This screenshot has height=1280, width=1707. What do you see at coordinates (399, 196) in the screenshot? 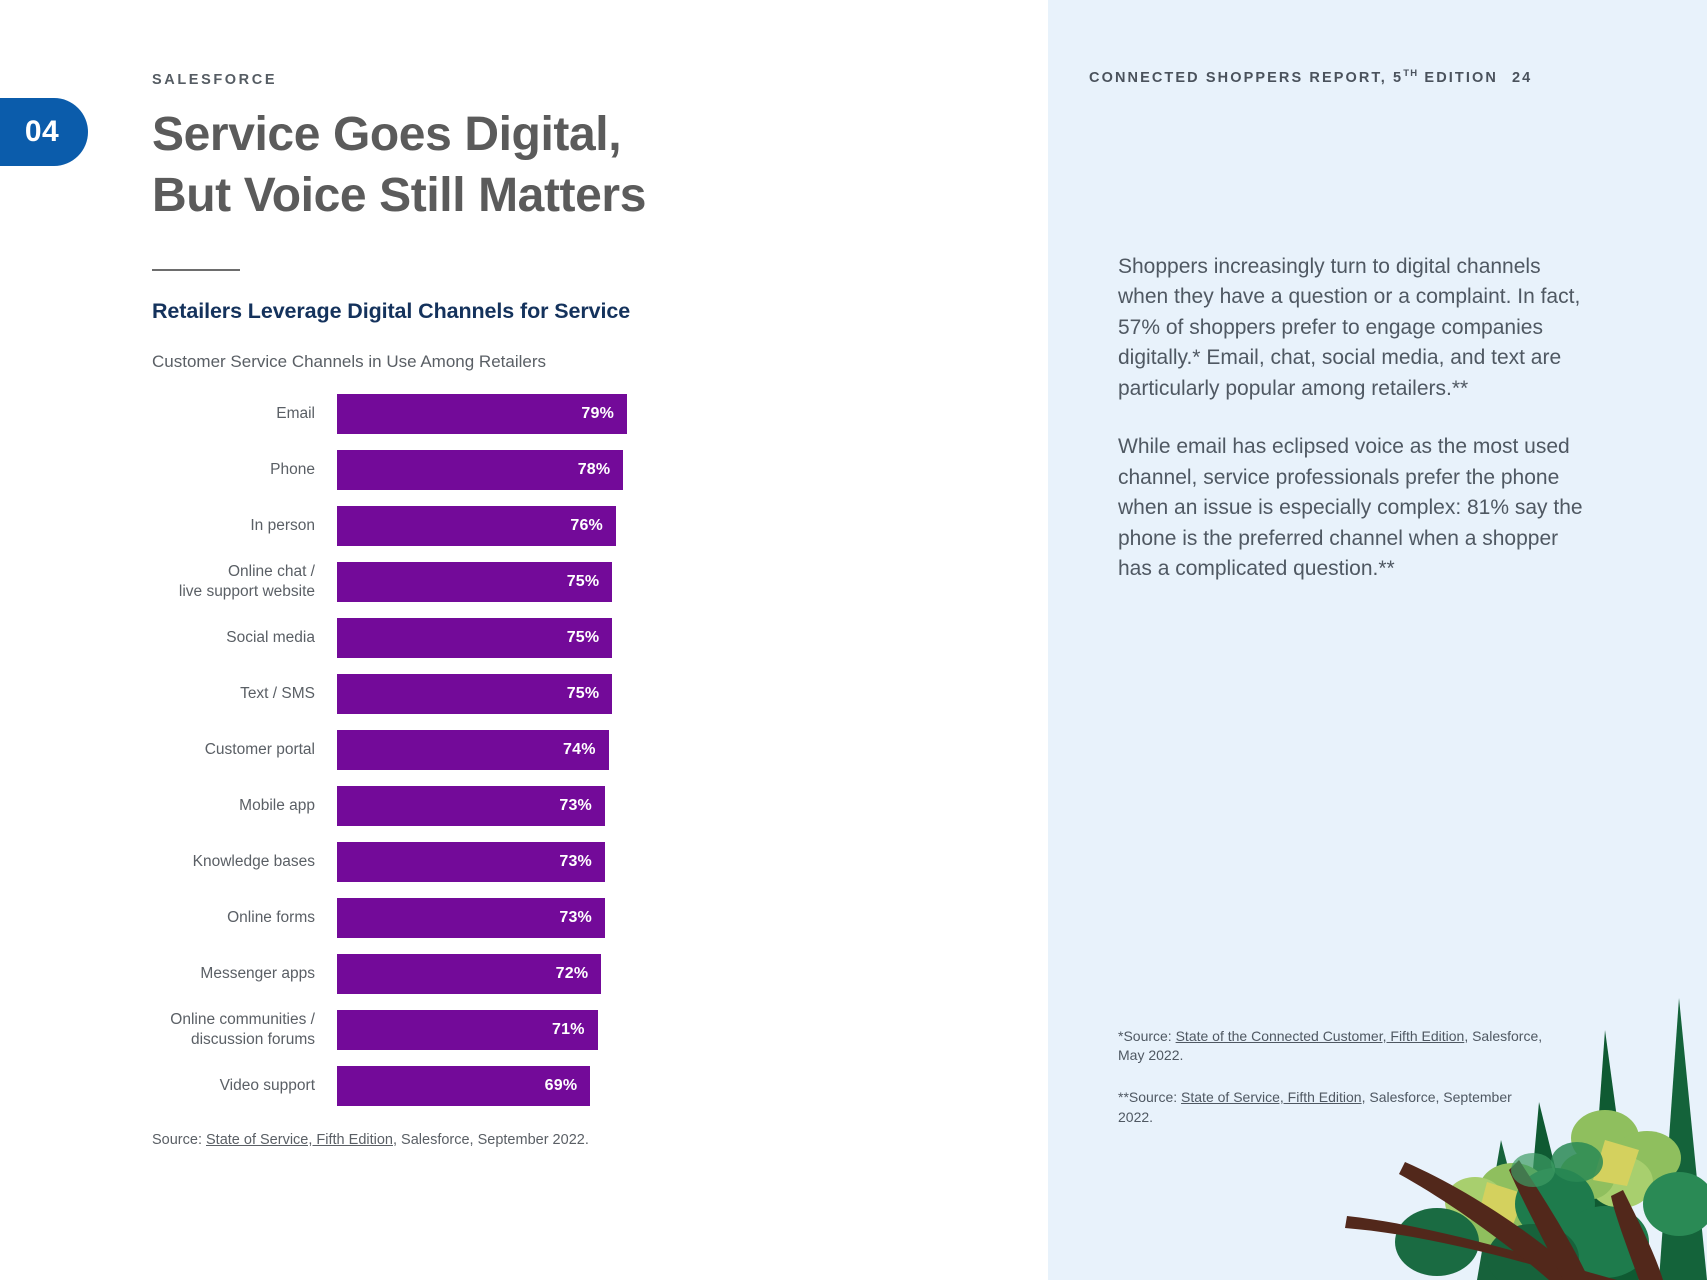
I see `headline-line-2: But Voice Still Matters` at bounding box center [399, 196].